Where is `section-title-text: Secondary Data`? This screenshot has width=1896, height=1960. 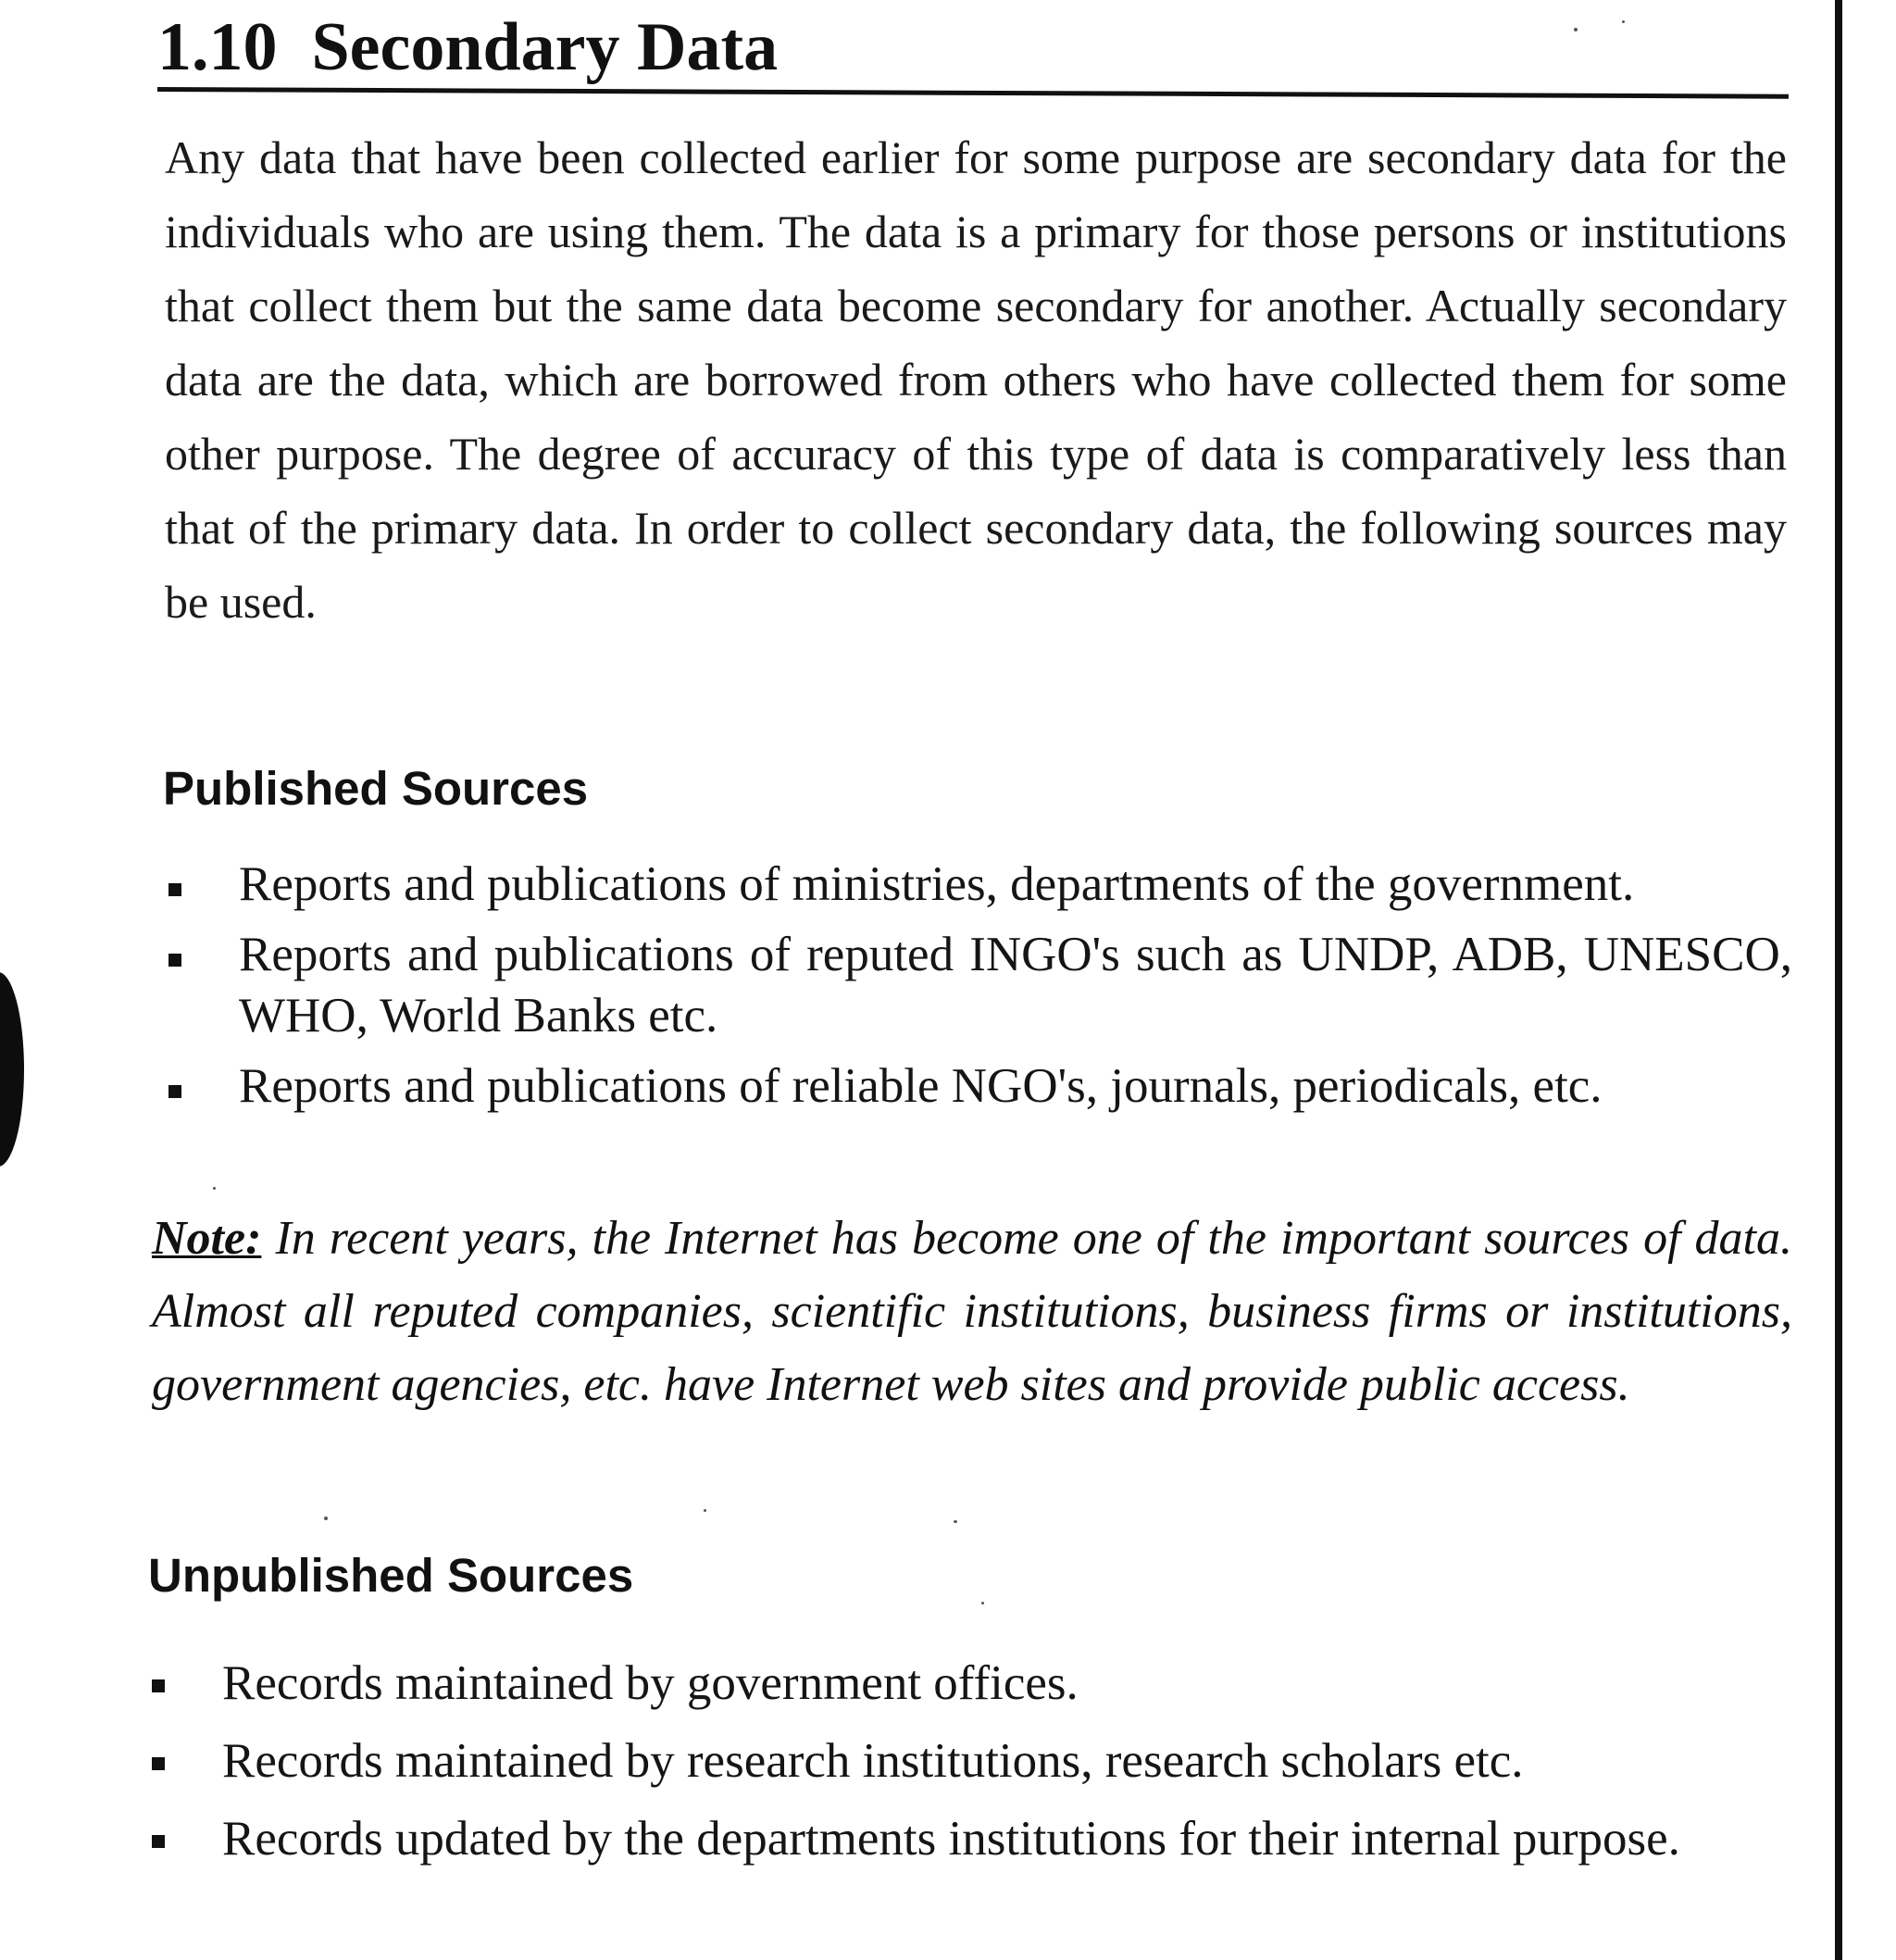 section-title-text: Secondary Data is located at coordinates (545, 47).